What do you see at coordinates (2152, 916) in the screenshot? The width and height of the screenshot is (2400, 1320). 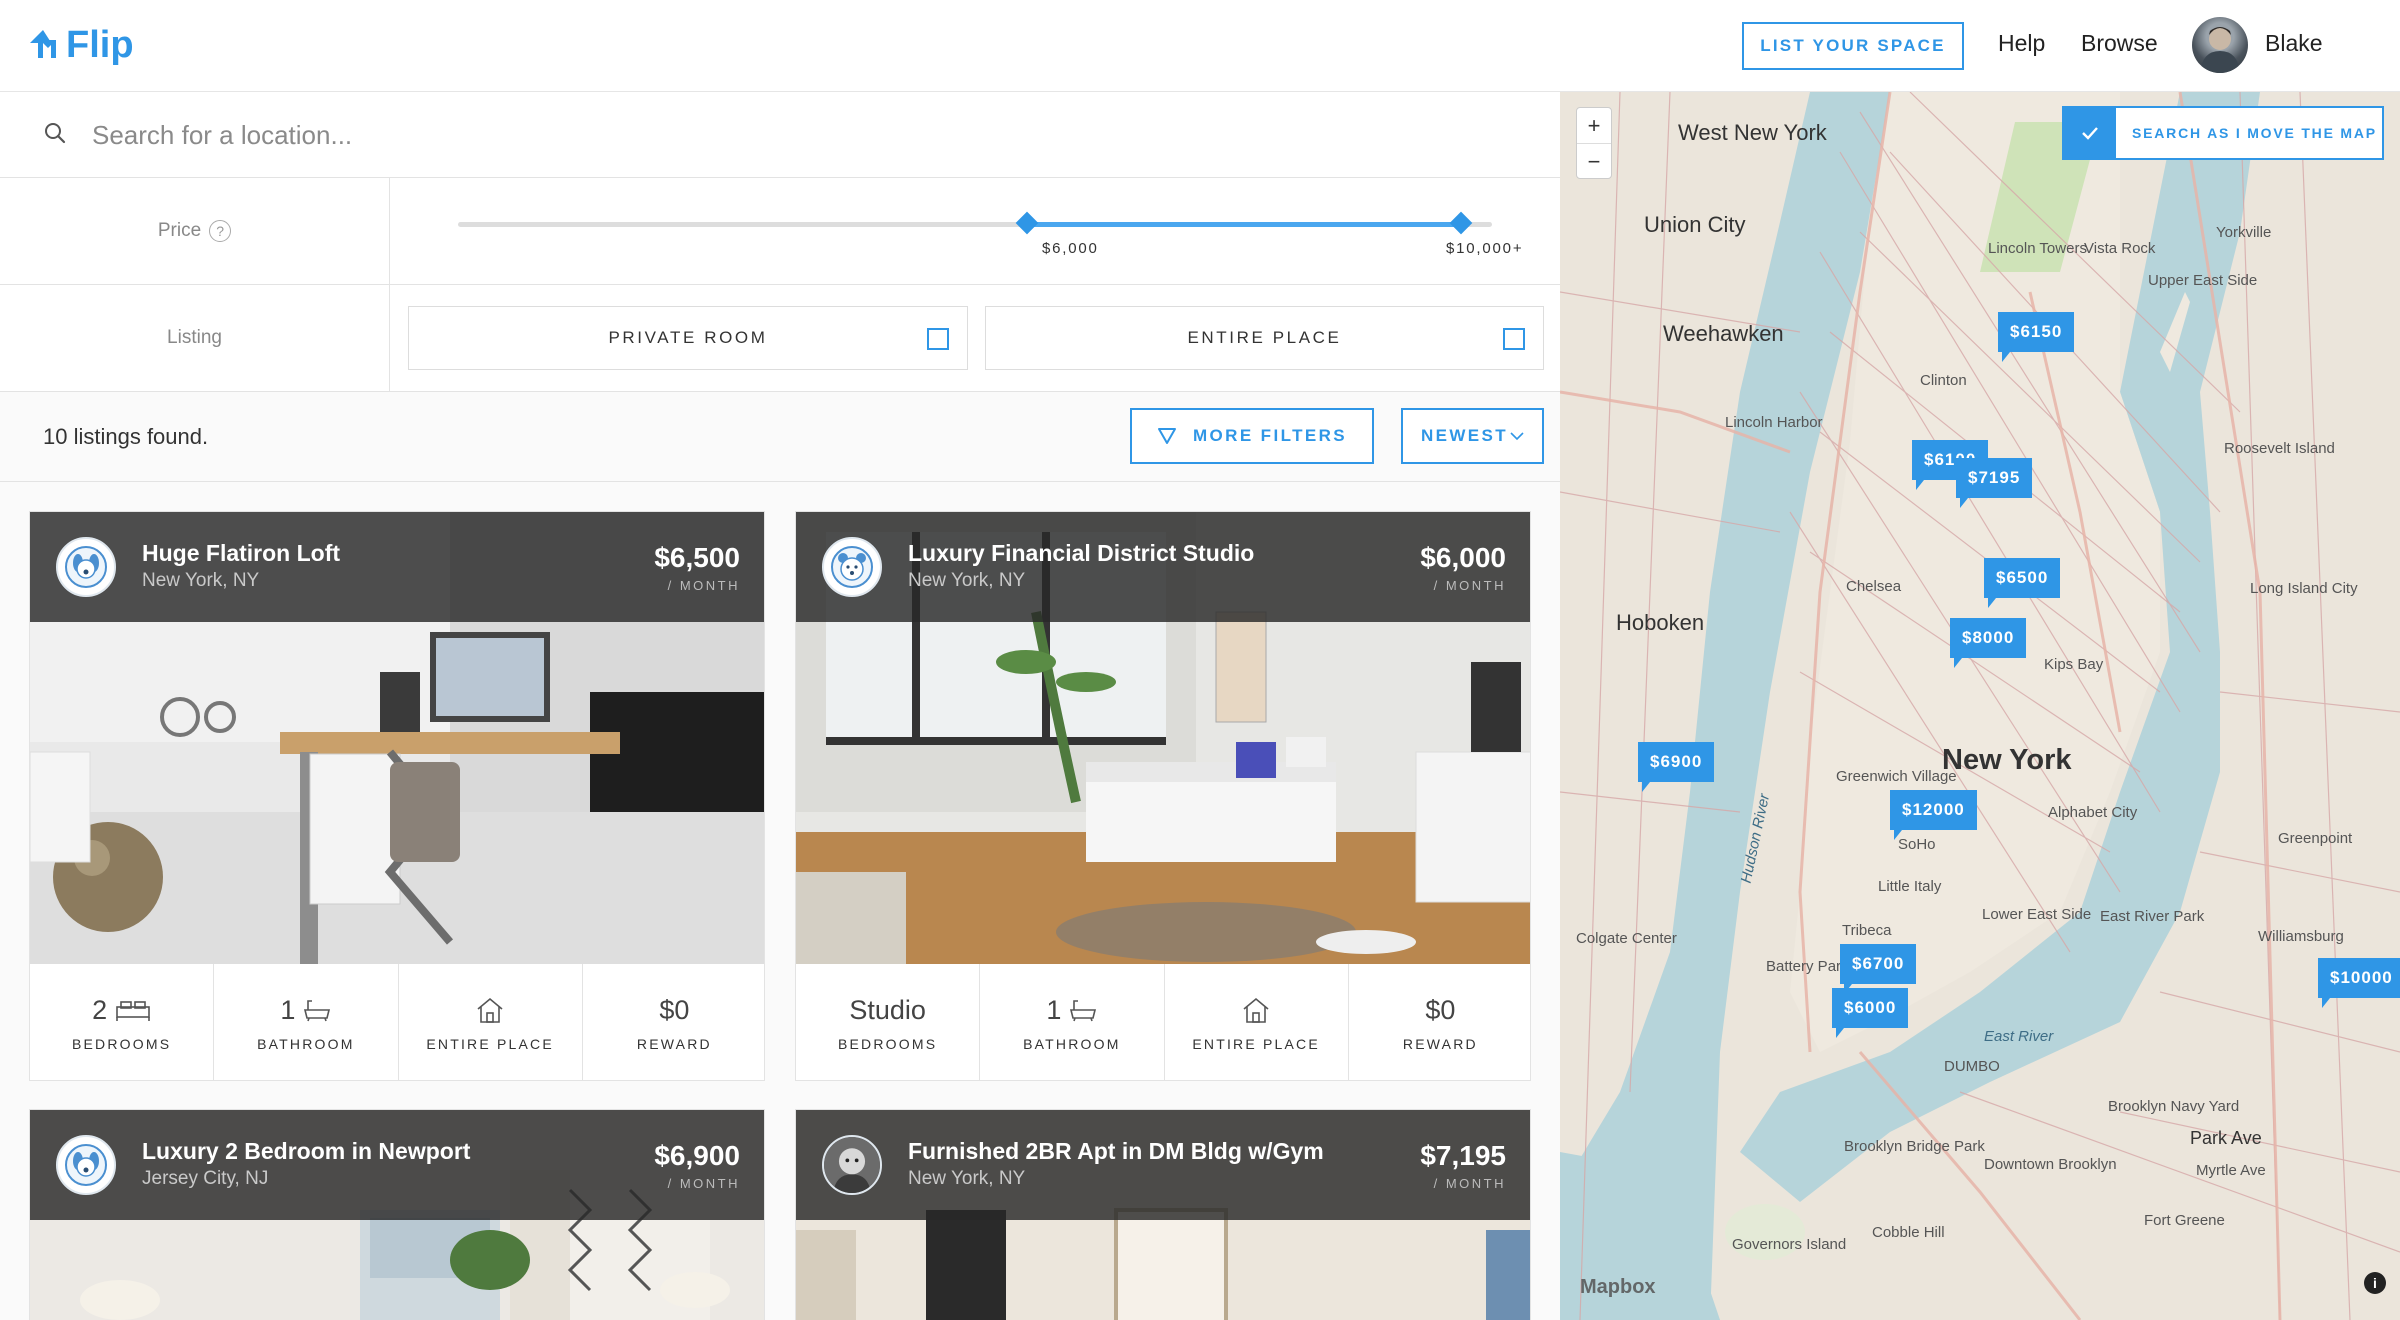 I see `map-label: East River Park` at bounding box center [2152, 916].